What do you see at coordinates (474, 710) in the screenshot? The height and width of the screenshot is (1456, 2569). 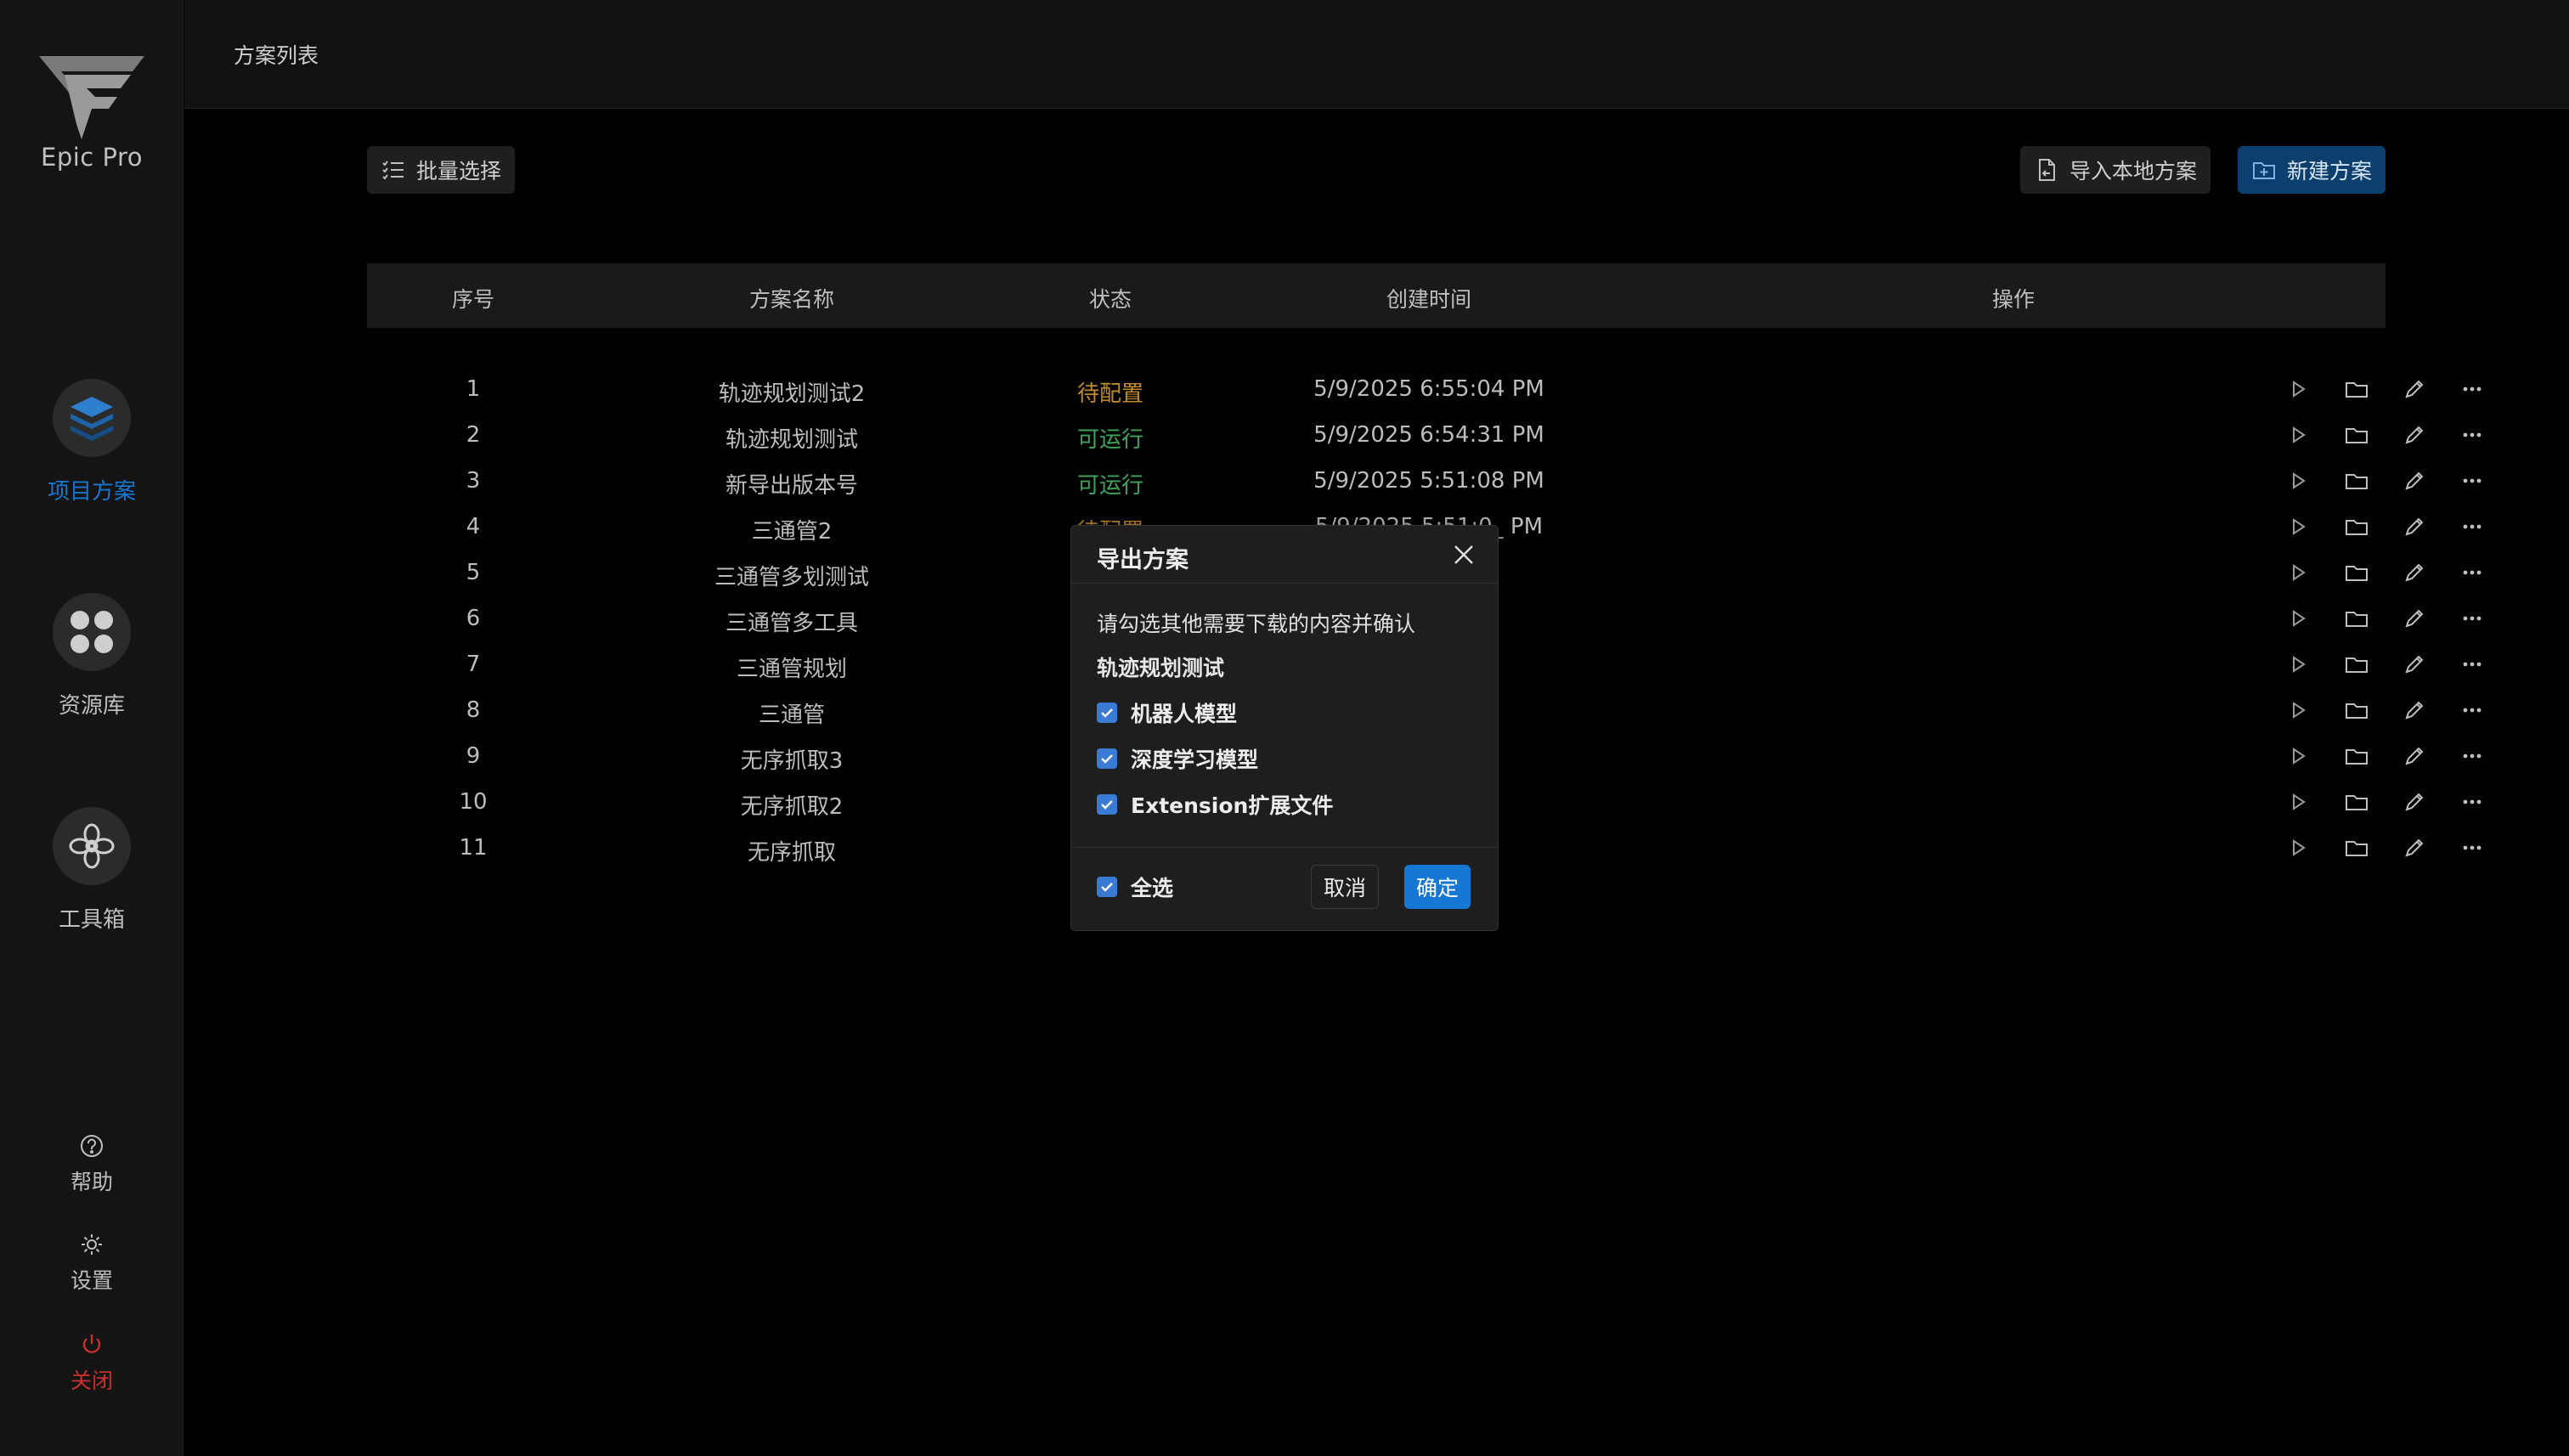 I see `cell-index: 8` at bounding box center [474, 710].